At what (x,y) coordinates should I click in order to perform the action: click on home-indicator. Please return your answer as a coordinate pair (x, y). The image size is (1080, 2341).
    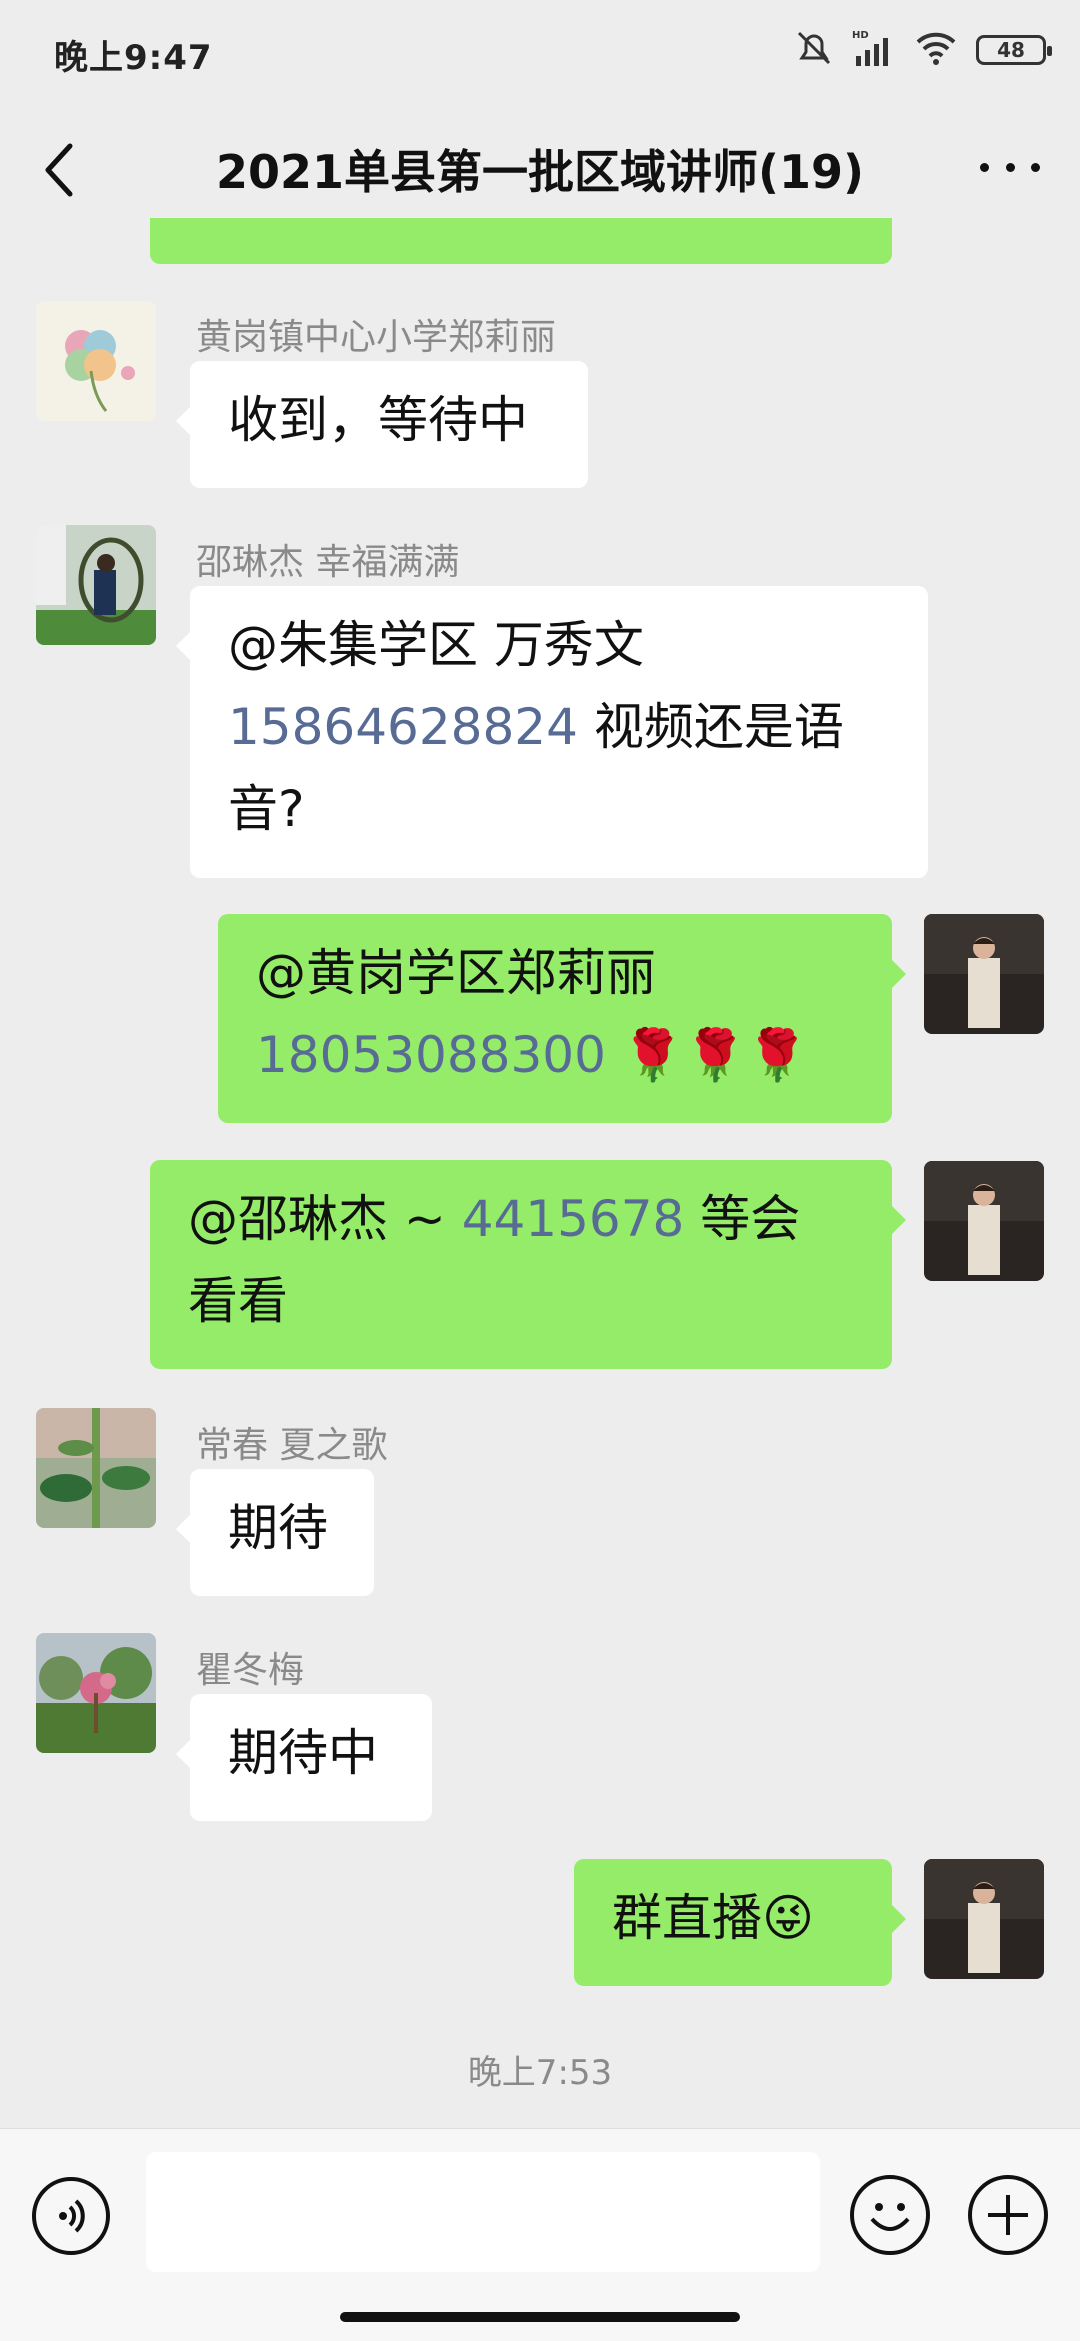
    Looking at the image, I should click on (540, 2317).